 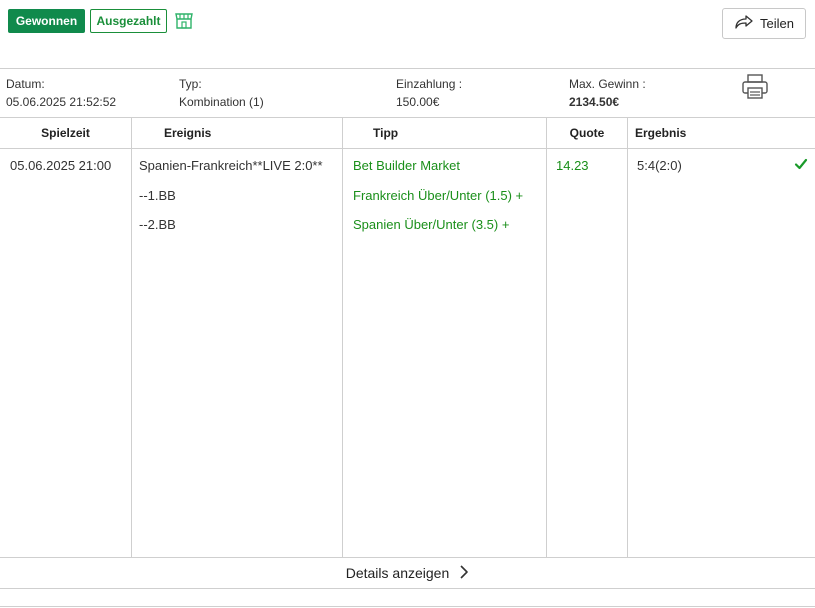 What do you see at coordinates (431, 224) in the screenshot?
I see `tip-selection-2: Spanien Über/Unter (3.5) +` at bounding box center [431, 224].